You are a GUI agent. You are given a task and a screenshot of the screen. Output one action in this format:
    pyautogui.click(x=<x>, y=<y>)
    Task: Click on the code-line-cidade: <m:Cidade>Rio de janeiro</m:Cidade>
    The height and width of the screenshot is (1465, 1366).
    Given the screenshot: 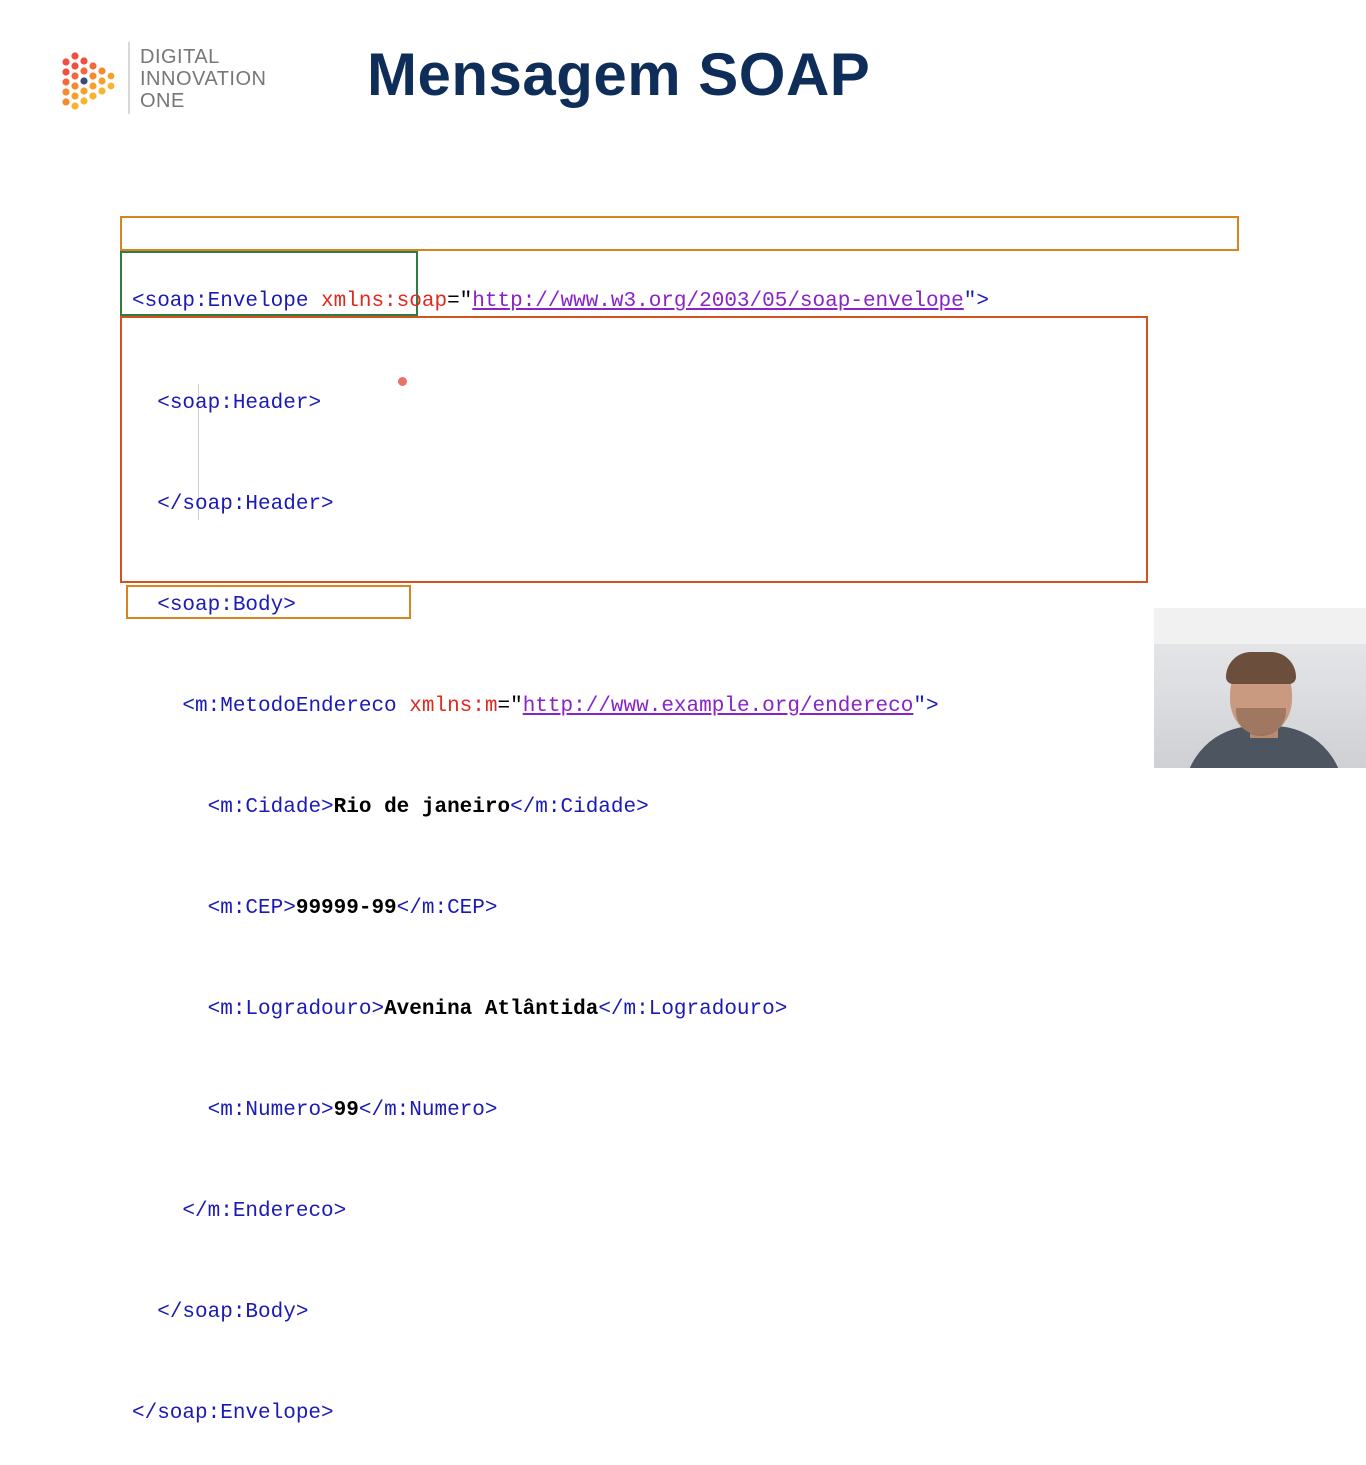 What is the action you would take?
    pyautogui.click(x=560, y=808)
    